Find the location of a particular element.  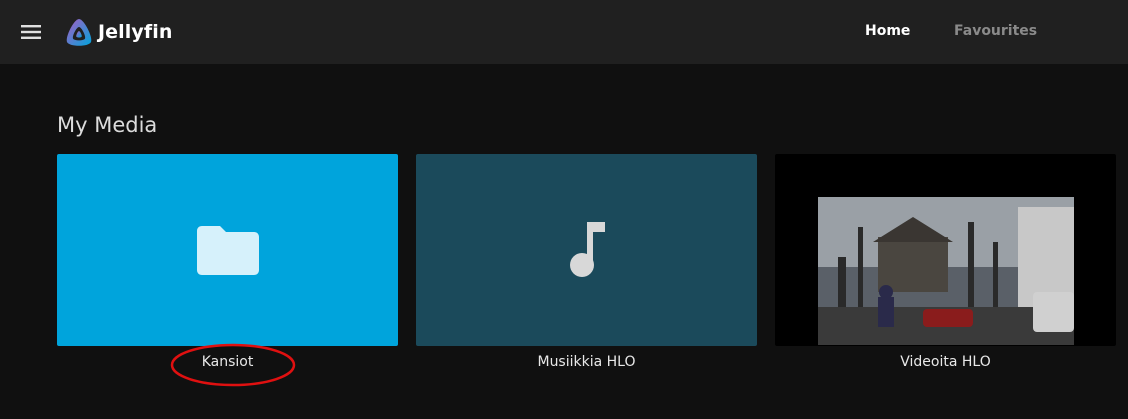

app-name: Jellyfin is located at coordinates (135, 32).